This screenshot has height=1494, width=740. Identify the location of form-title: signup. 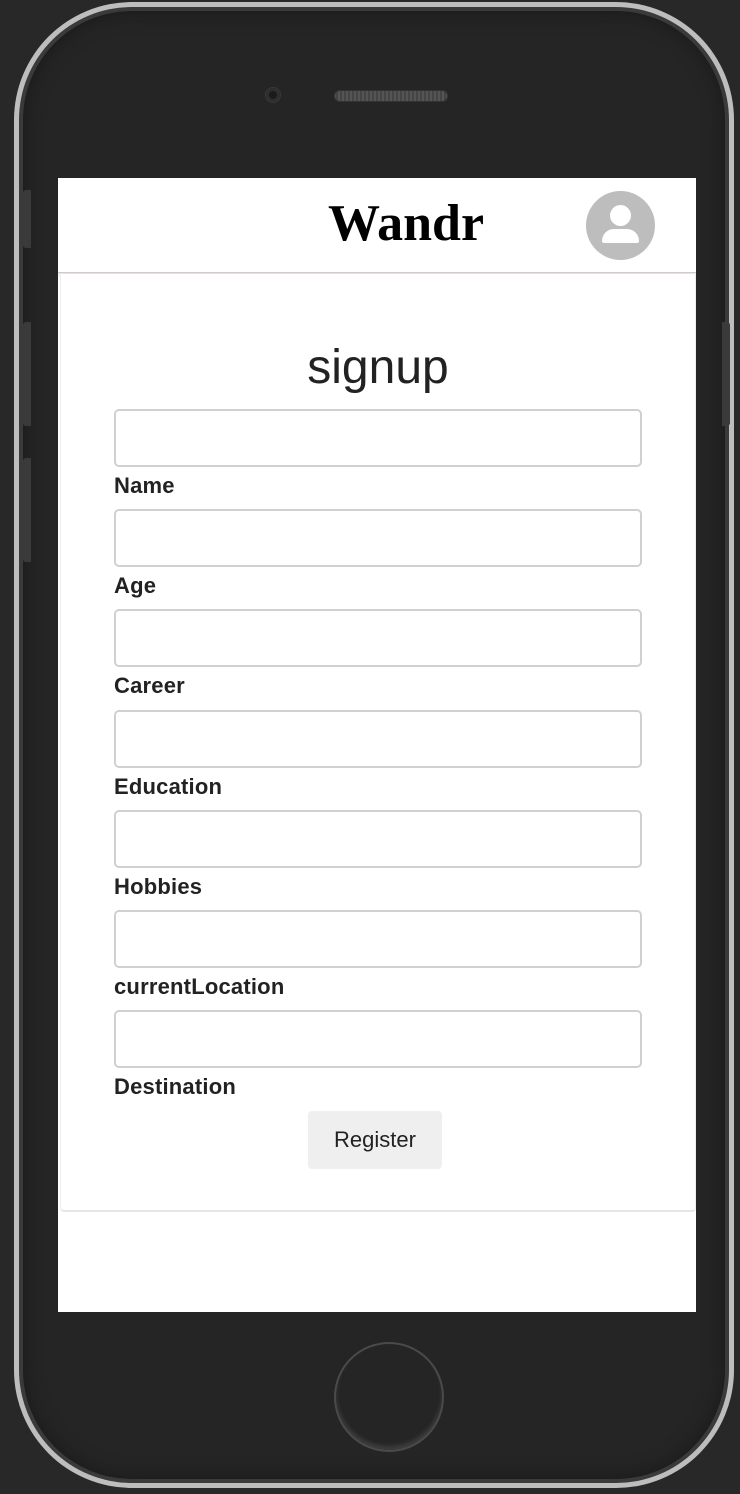
(378, 367).